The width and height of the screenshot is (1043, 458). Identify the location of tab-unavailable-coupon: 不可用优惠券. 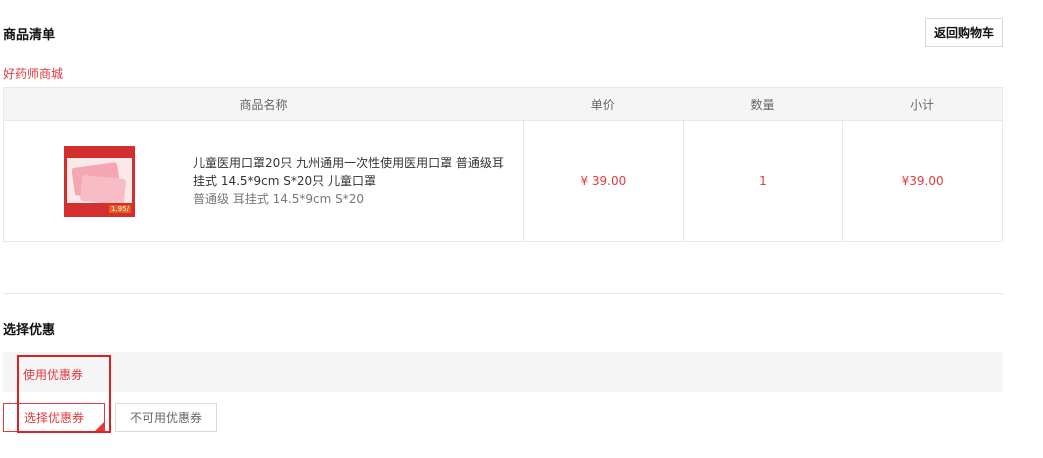
(166, 417).